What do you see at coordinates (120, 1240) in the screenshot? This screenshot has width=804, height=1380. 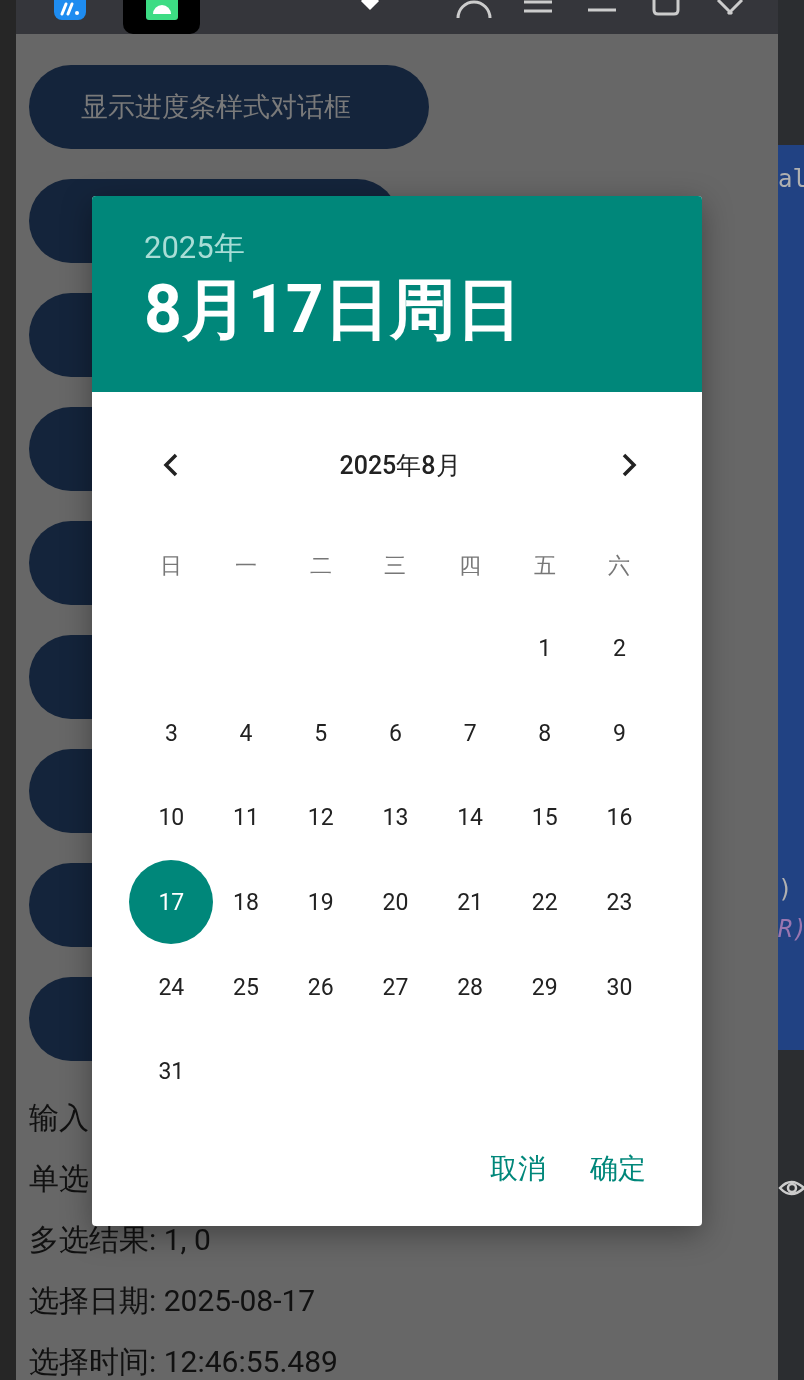 I see `result-text: 多选结果: 1, 0` at bounding box center [120, 1240].